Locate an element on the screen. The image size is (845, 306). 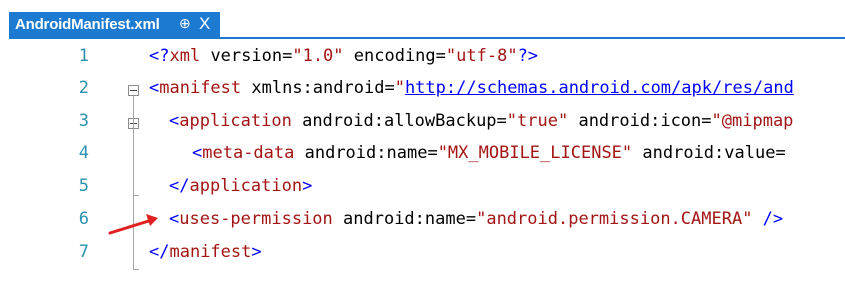
token: "@mipmap is located at coordinates (752, 121).